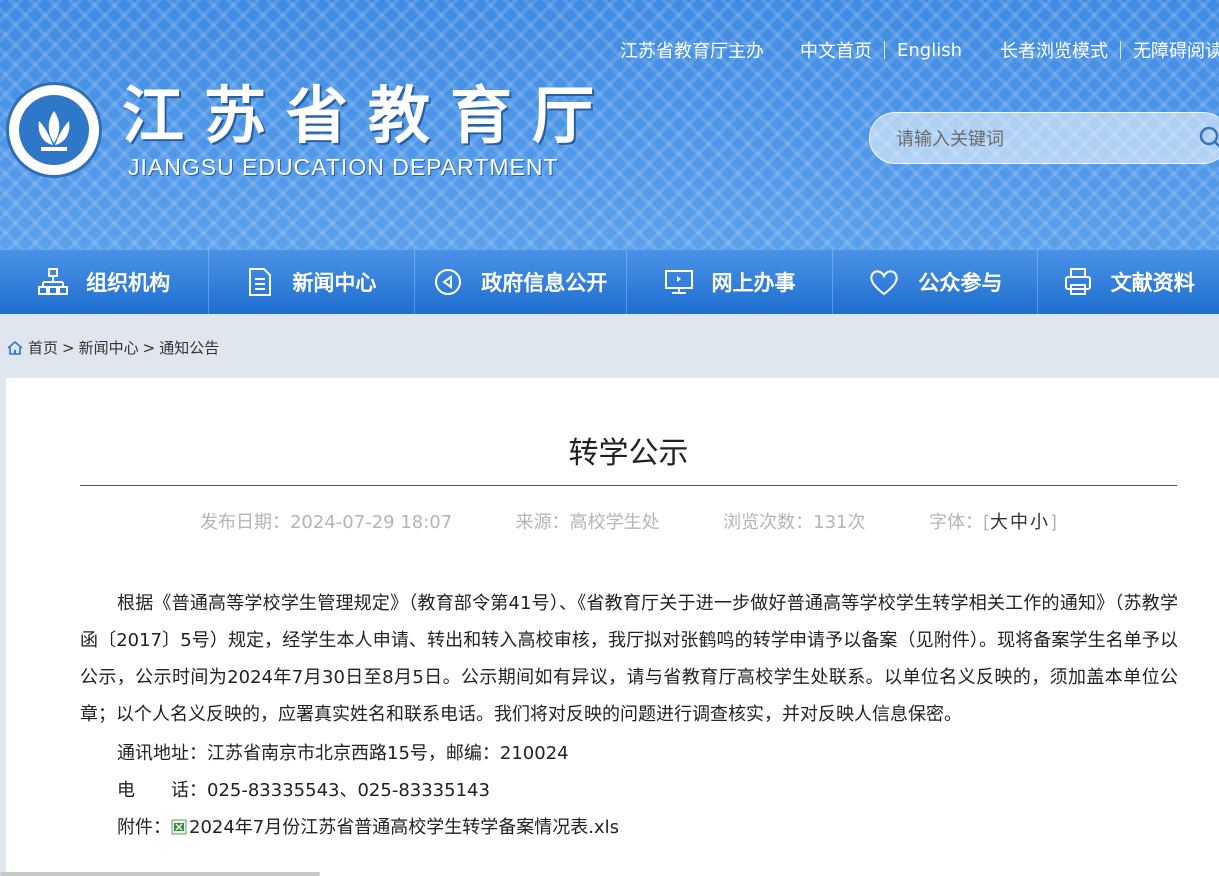  I want to click on attachment-line: 附件： 2024年7月份江苏省普通高校学生转学备案情况表.xls, so click(368, 826).